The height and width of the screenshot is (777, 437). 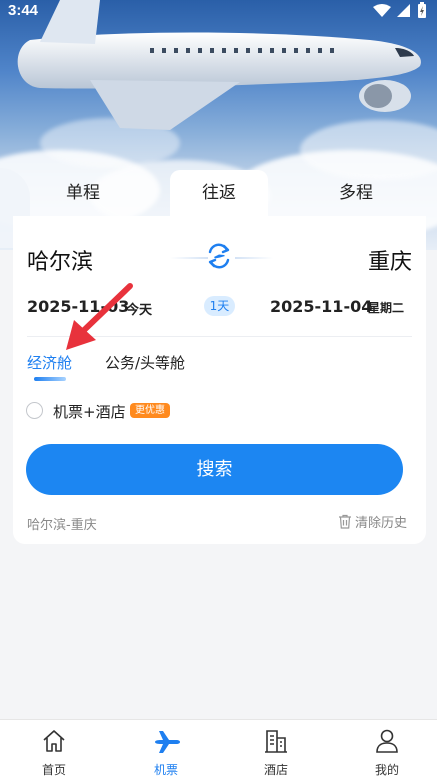 What do you see at coordinates (345, 521) in the screenshot?
I see `trash-icon` at bounding box center [345, 521].